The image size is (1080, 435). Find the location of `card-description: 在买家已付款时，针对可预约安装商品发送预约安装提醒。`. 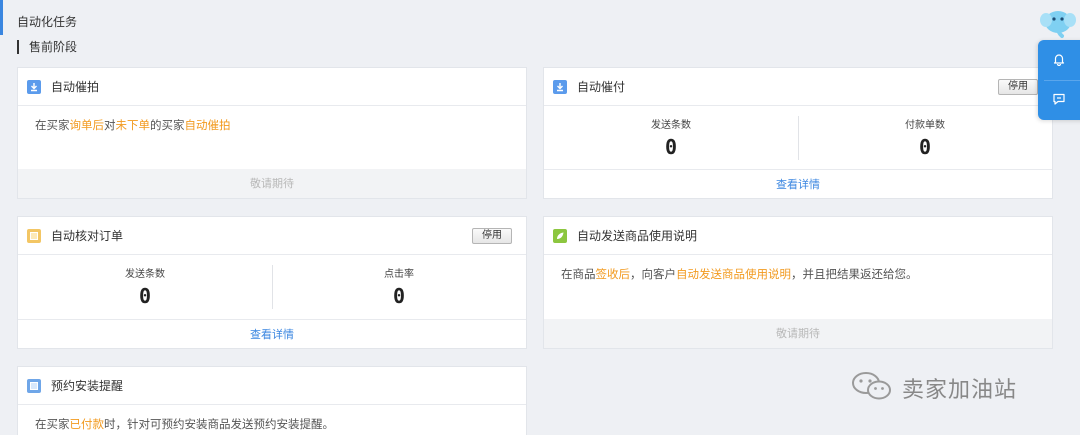

card-description: 在买家已付款时，针对可预约安装商品发送预约安装提醒。 is located at coordinates (184, 424).